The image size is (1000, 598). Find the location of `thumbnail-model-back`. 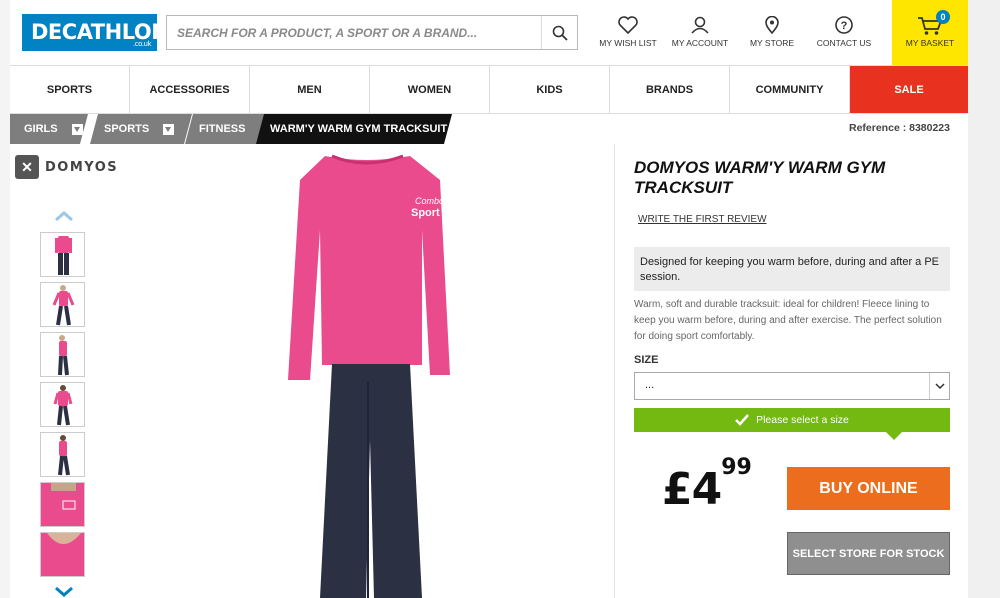

thumbnail-model-back is located at coordinates (62, 404).